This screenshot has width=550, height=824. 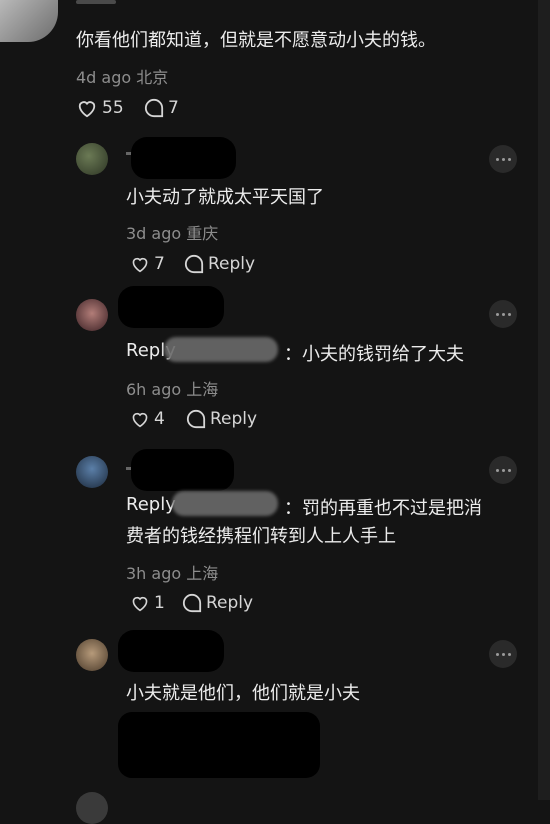 I want to click on reply-1-location: 重庆, so click(x=202, y=233).